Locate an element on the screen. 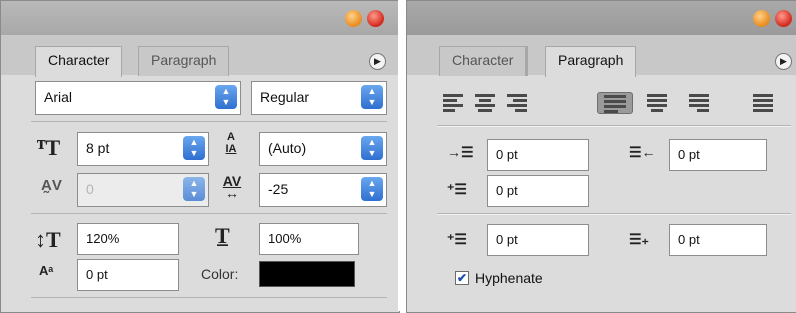  horizontal-scale-field: 100% is located at coordinates (309, 239).